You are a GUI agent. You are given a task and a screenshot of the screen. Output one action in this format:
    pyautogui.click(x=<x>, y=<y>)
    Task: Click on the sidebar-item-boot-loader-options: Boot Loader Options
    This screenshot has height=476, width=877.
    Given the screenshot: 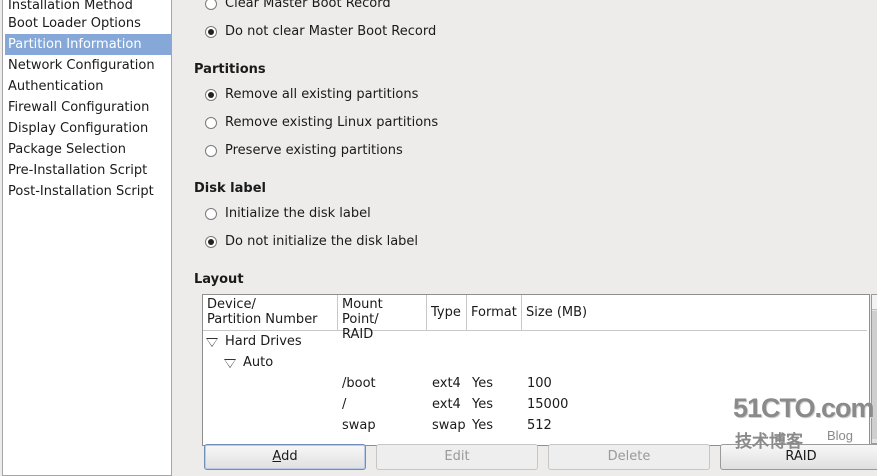 What is the action you would take?
    pyautogui.click(x=88, y=23)
    